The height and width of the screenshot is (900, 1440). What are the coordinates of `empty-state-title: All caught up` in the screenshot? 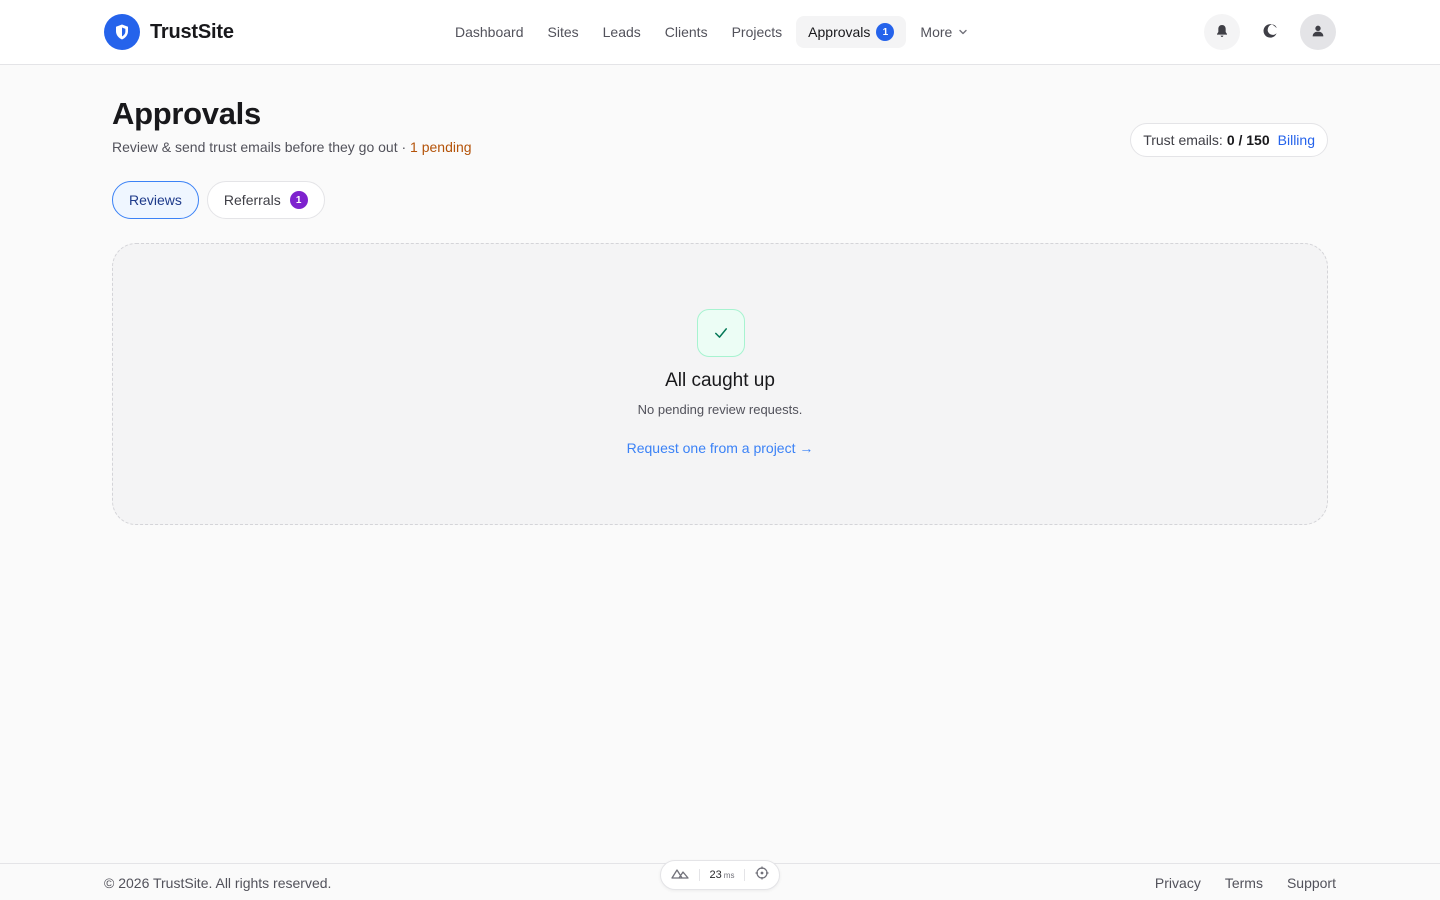 It's located at (720, 380).